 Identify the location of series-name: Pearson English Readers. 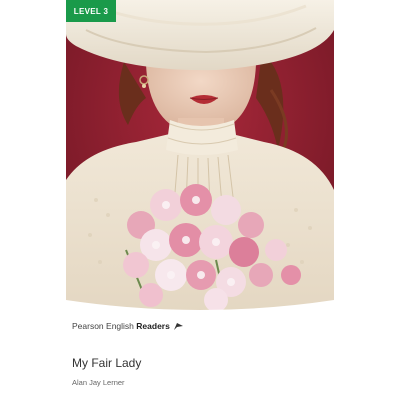
(128, 326).